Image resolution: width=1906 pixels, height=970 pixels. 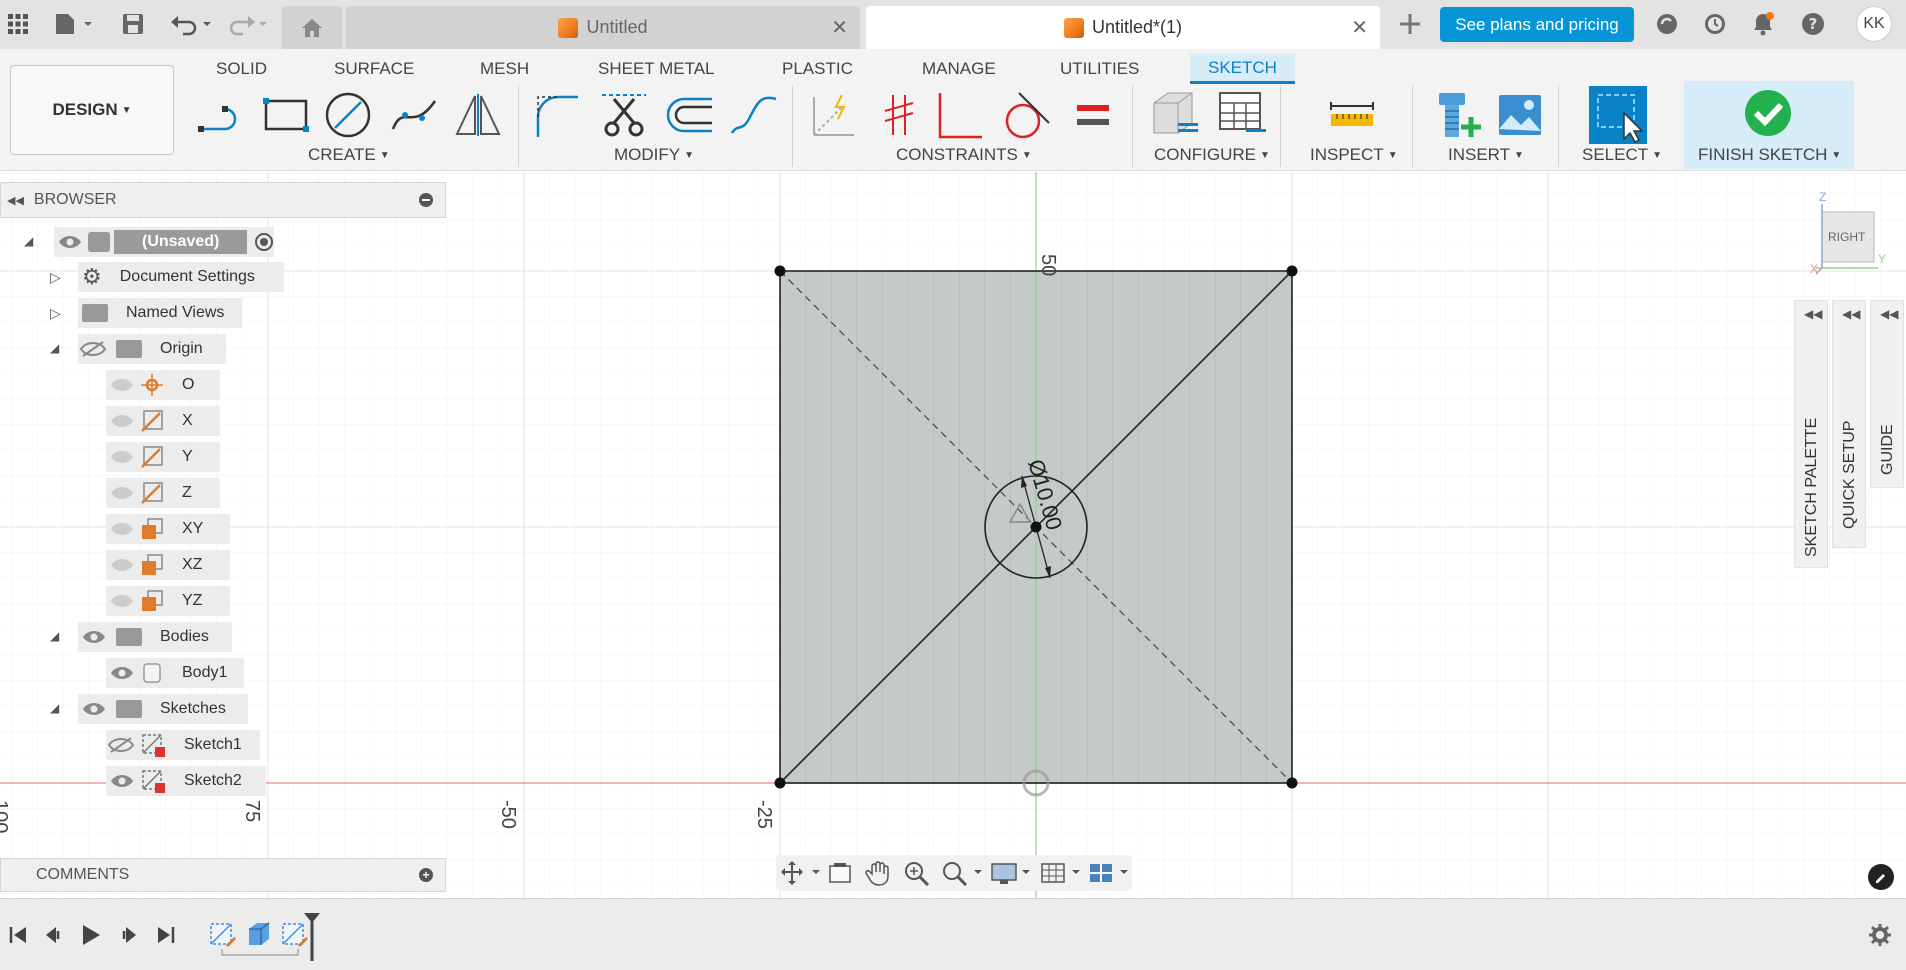 What do you see at coordinates (1242, 115) in the screenshot?
I see `configuration-table-icon` at bounding box center [1242, 115].